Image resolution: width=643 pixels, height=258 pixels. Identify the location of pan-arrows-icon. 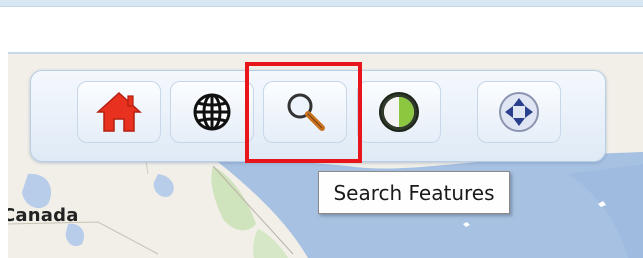
(519, 112).